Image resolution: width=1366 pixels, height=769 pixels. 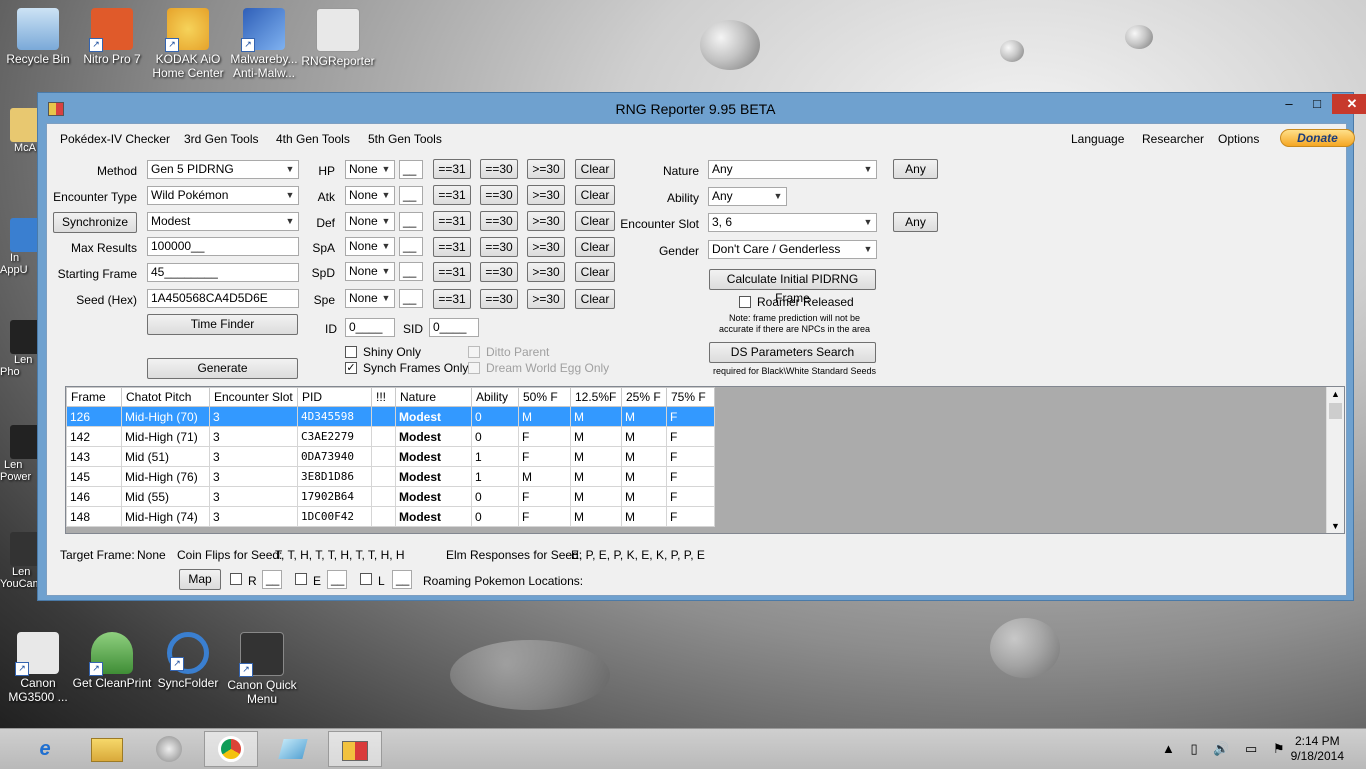 What do you see at coordinates (546, 169) in the screenshot?
I see `hp-ge30-button: >=30` at bounding box center [546, 169].